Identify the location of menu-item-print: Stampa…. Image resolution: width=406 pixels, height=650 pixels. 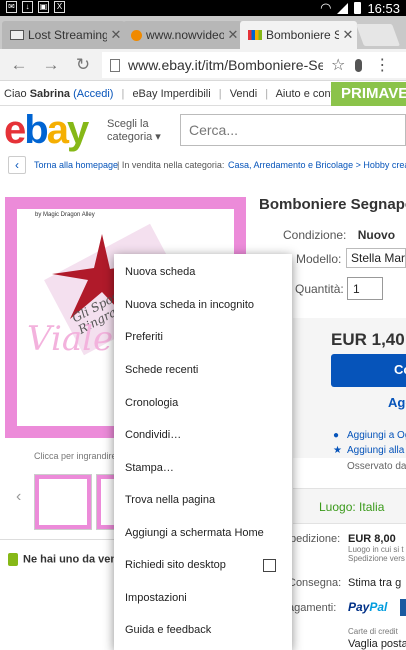
(203, 468).